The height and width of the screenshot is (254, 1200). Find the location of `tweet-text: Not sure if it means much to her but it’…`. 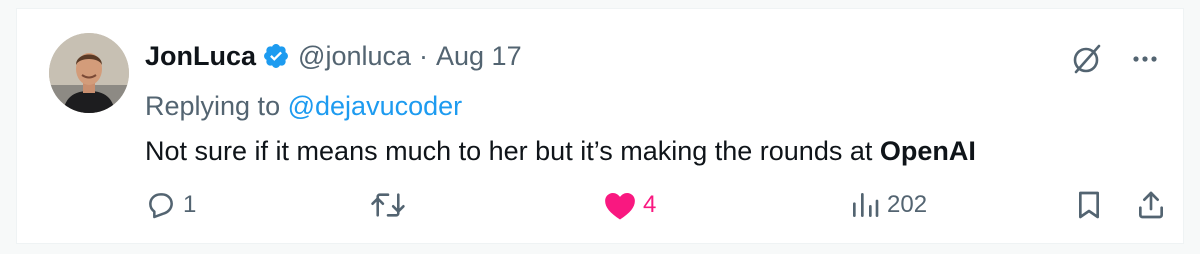

tweet-text: Not sure if it means much to her but it’… is located at coordinates (560, 151).